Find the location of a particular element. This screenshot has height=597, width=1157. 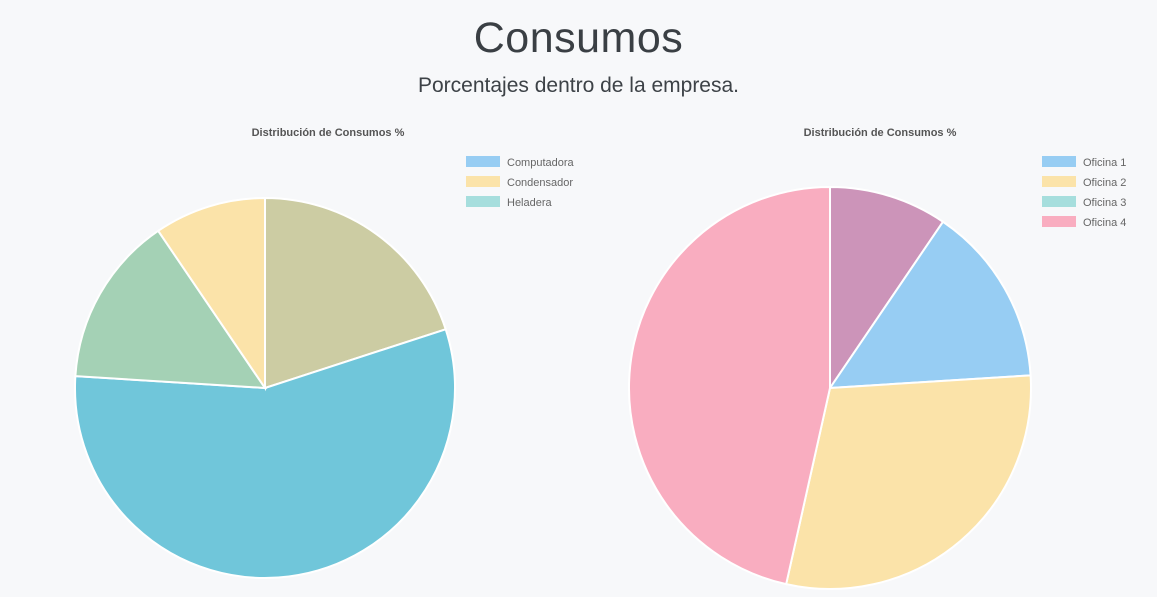

legend-label: Oficina 1 is located at coordinates (1104, 163).